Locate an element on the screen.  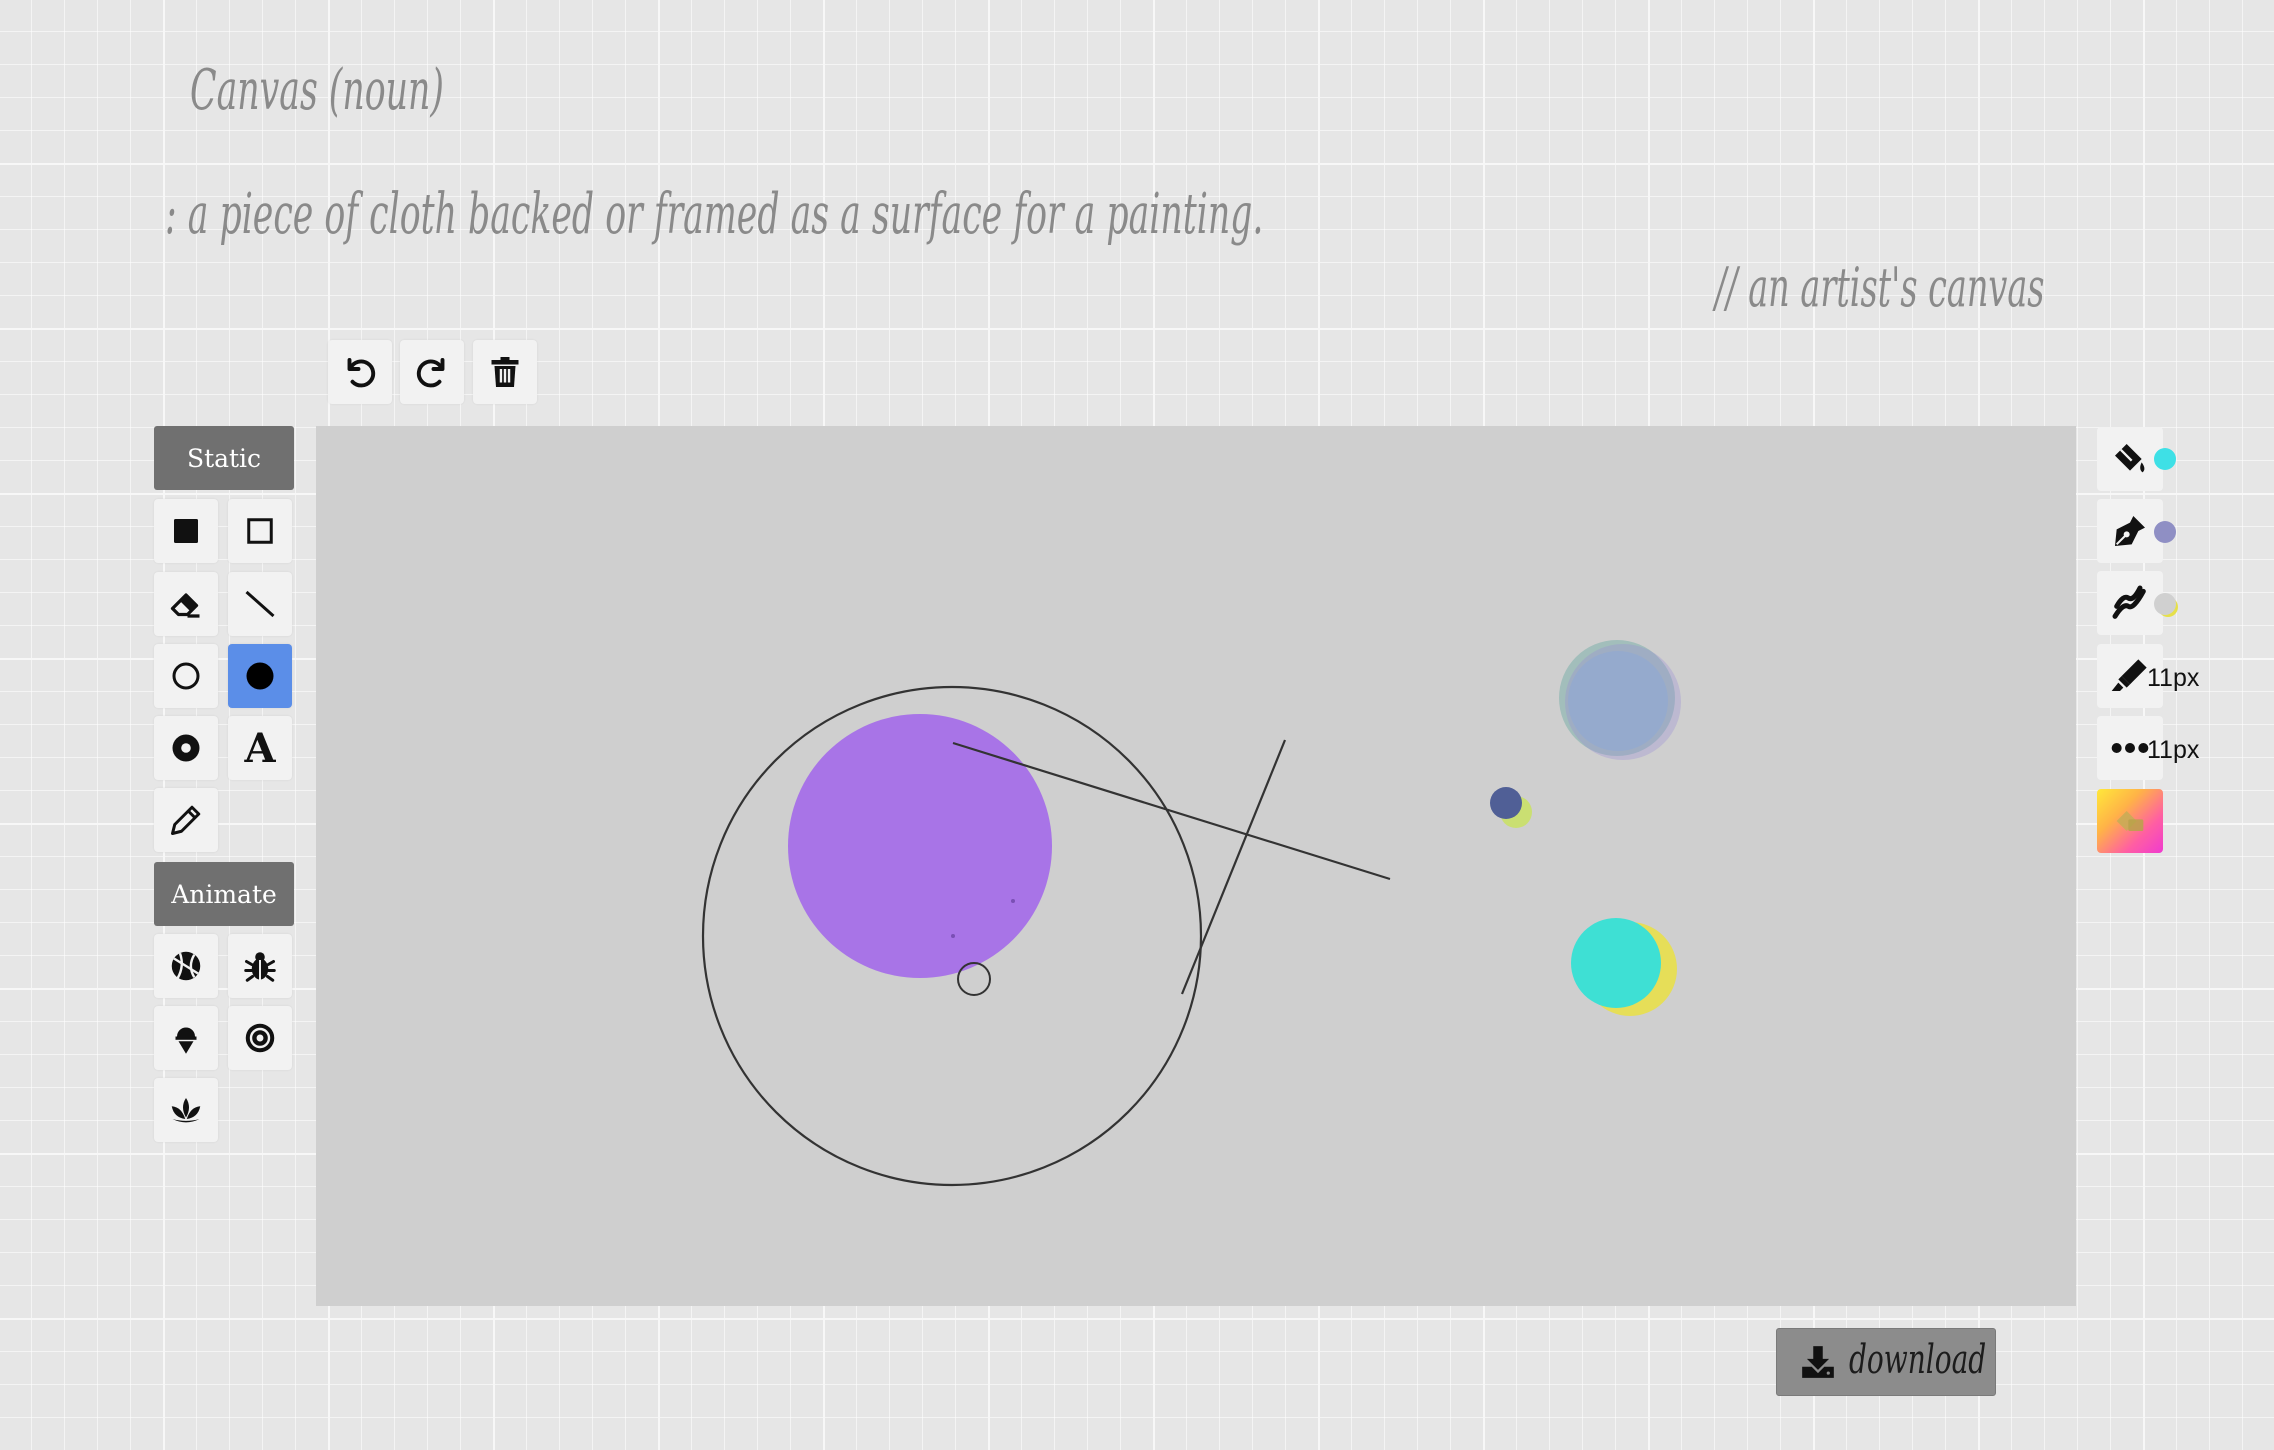
redo-icon is located at coordinates (430, 373).